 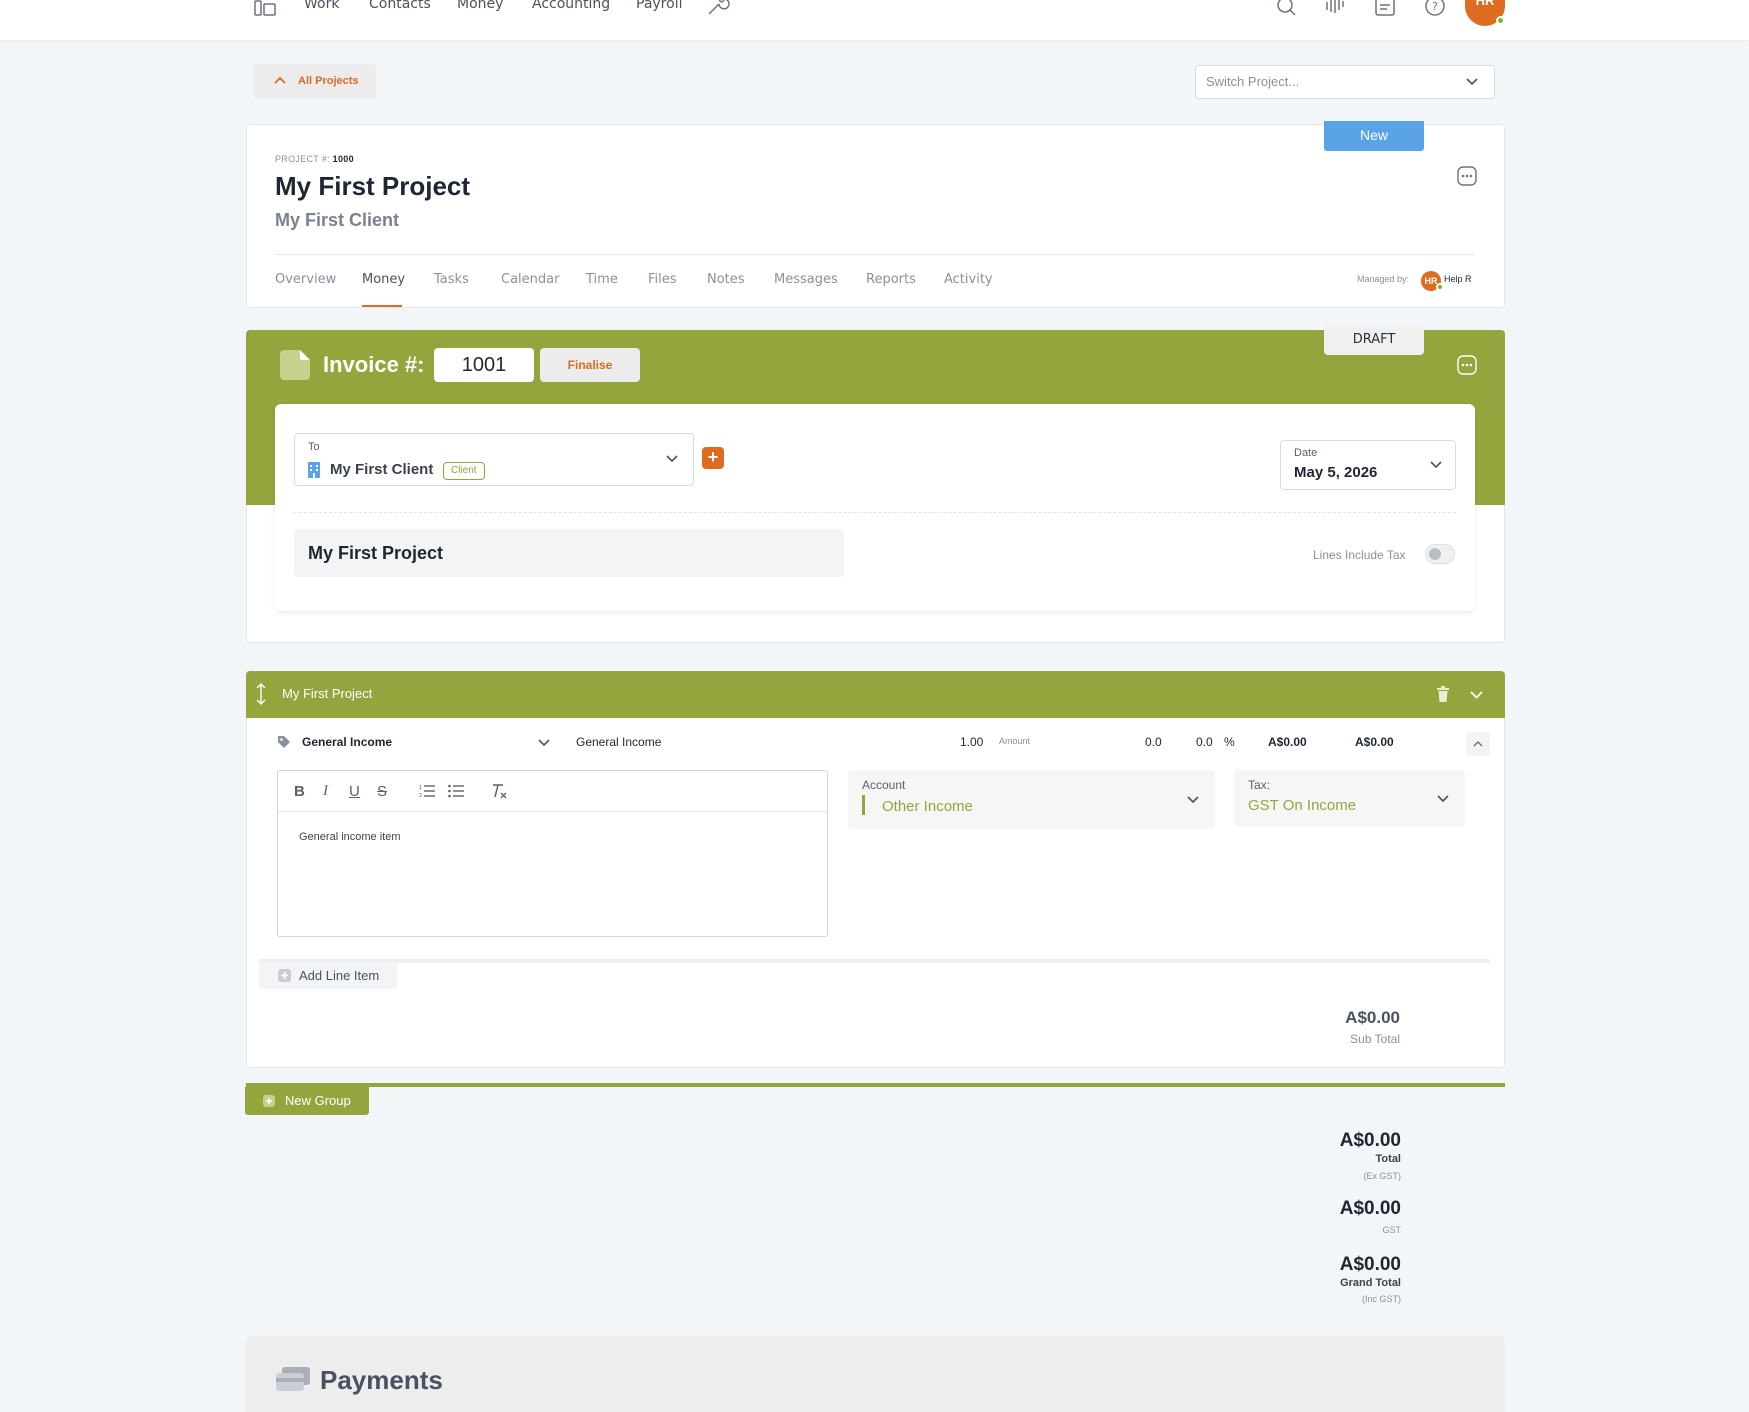 What do you see at coordinates (1435, 8) in the screenshot?
I see `help-icon: ?` at bounding box center [1435, 8].